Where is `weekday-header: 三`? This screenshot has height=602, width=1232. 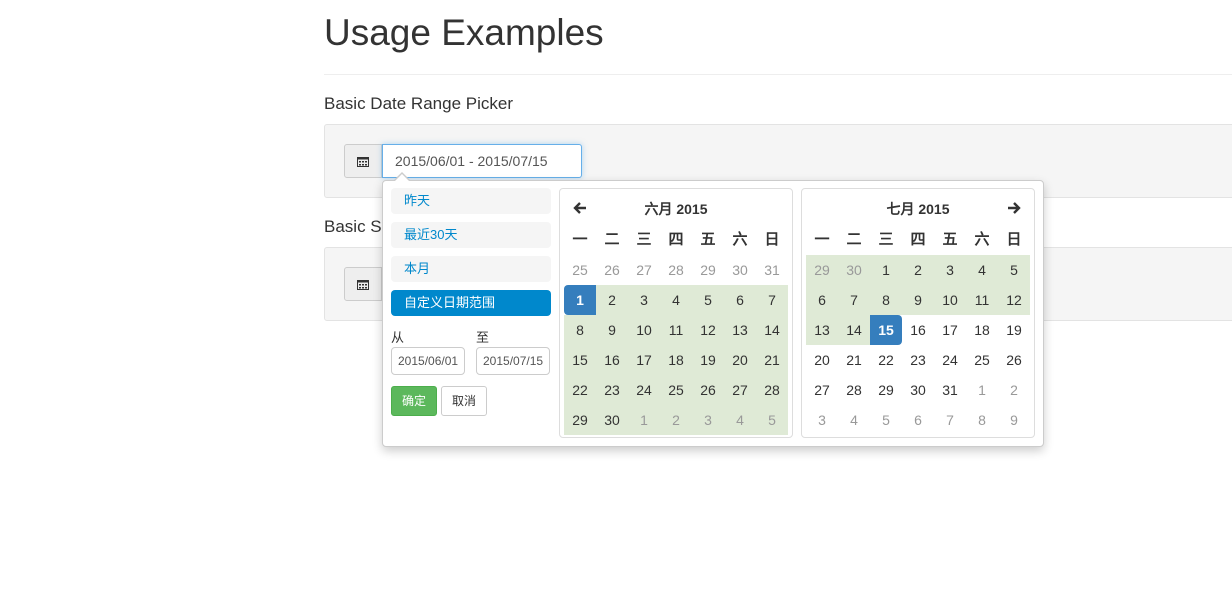
weekday-header: 三 is located at coordinates (644, 239).